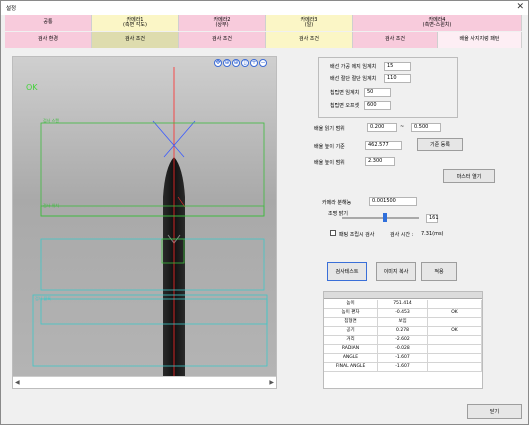 This screenshot has width=529, height=425. Describe the element at coordinates (218, 63) in the screenshot. I see `zoom-in-icon: ✥` at that location.